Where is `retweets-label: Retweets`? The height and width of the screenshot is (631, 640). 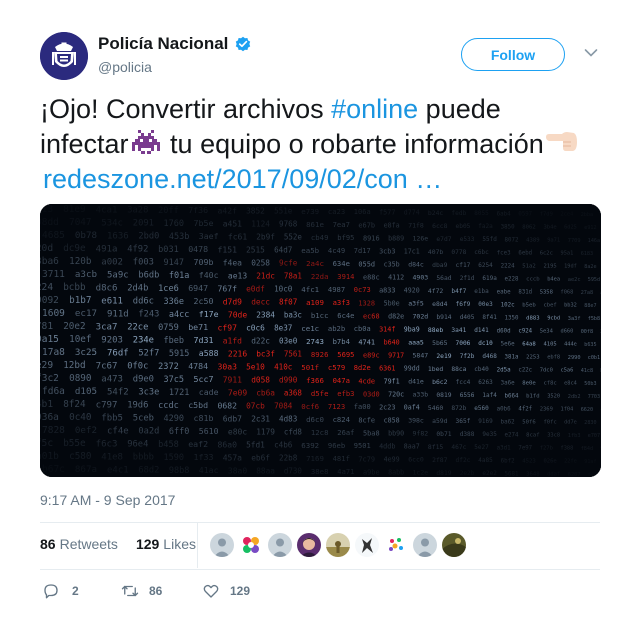
retweets-label: Retweets is located at coordinates (89, 544).